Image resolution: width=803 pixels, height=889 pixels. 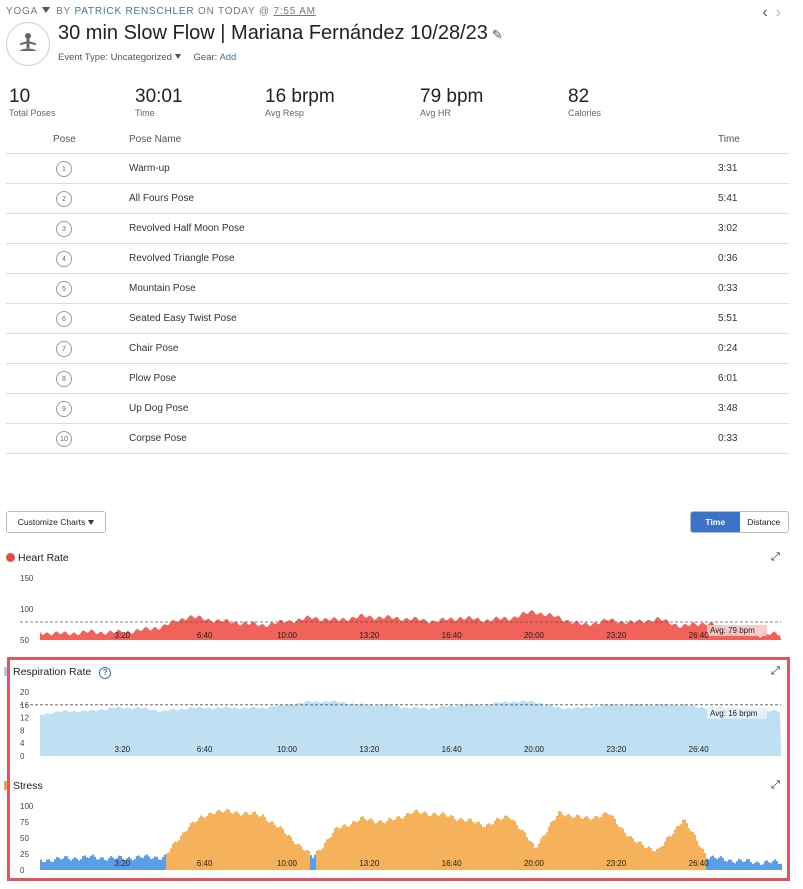 I want to click on stress-expand-icon: ⤢, so click(x=775, y=785).